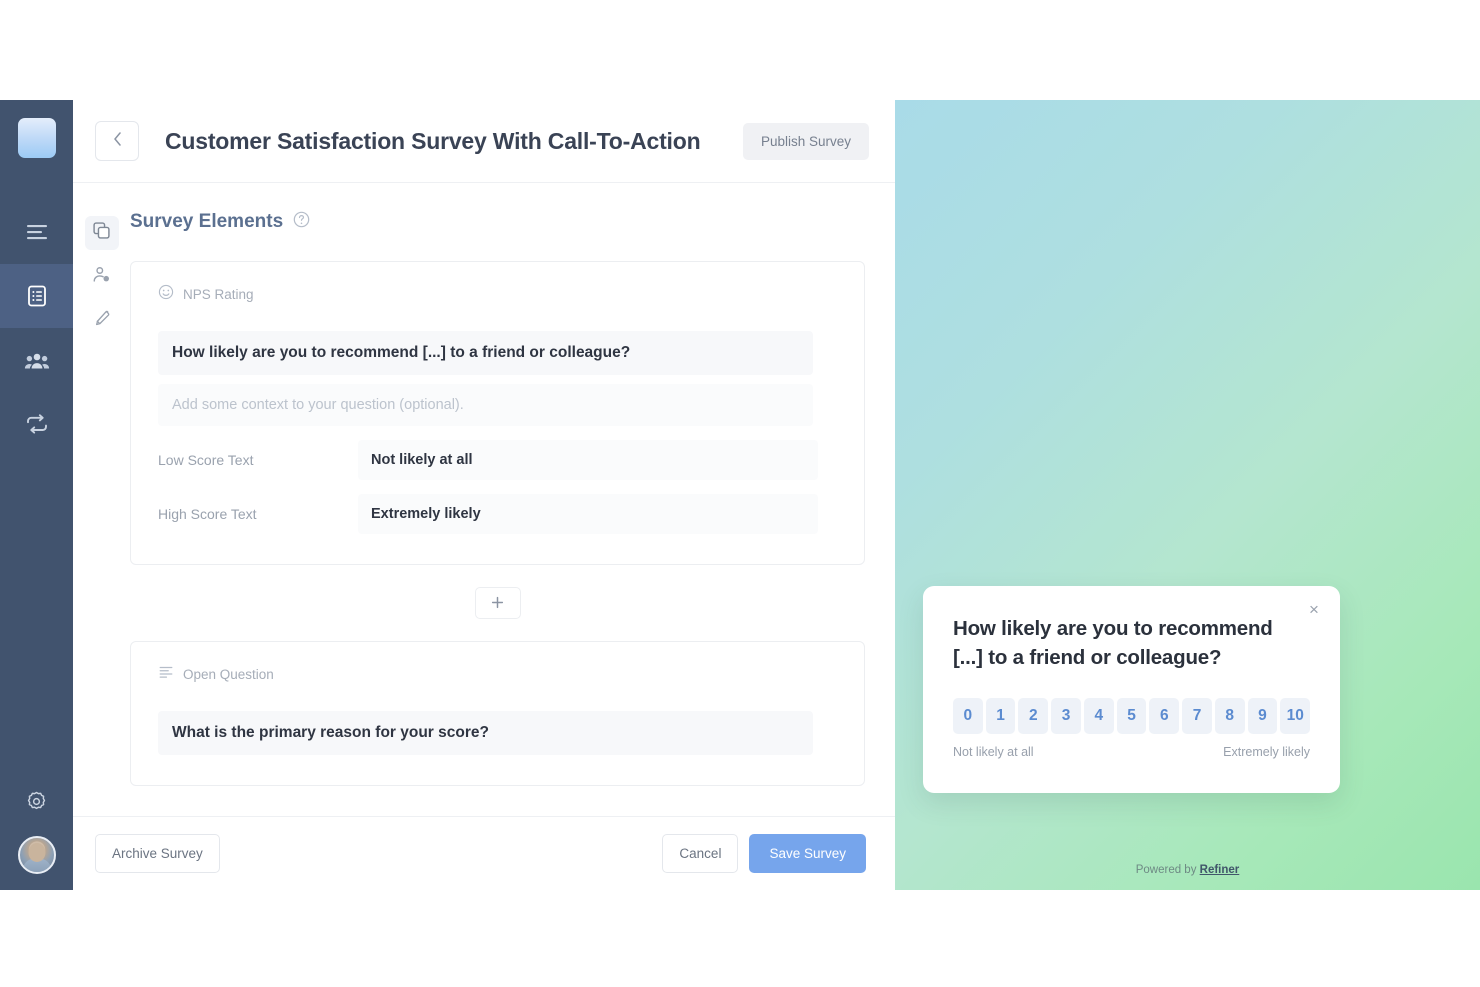 Image resolution: width=1480 pixels, height=987 pixels. What do you see at coordinates (805, 141) in the screenshot?
I see `publish-survey-button: Publish Survey` at bounding box center [805, 141].